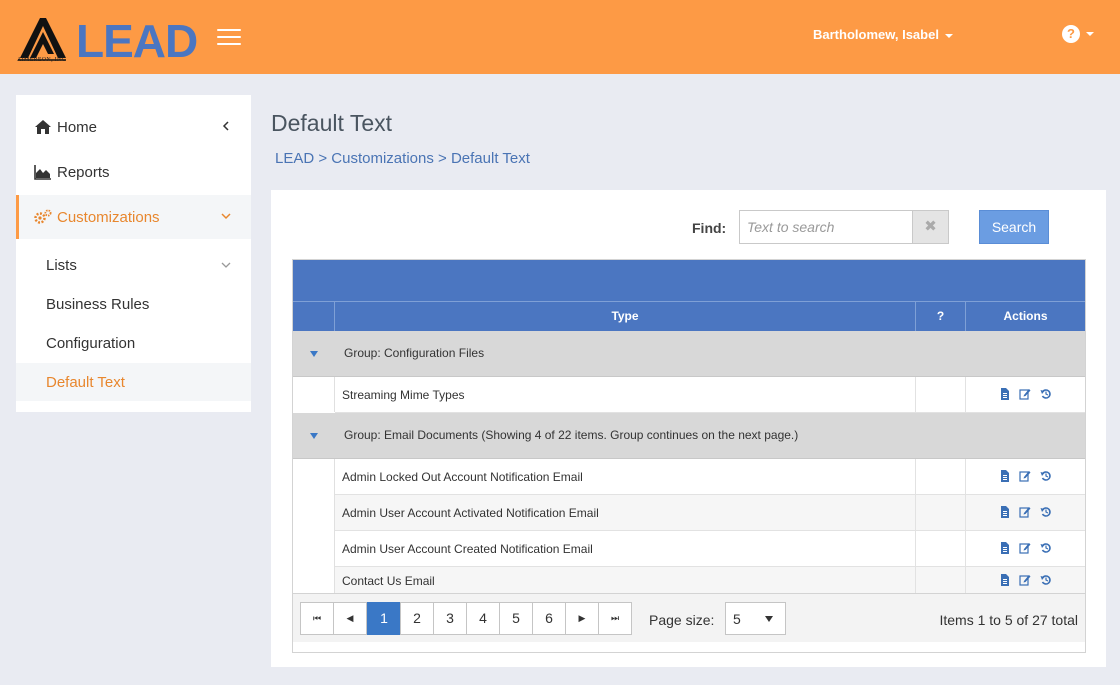  What do you see at coordinates (85, 382) in the screenshot?
I see `sidebar-subitem-label: Default Text` at bounding box center [85, 382].